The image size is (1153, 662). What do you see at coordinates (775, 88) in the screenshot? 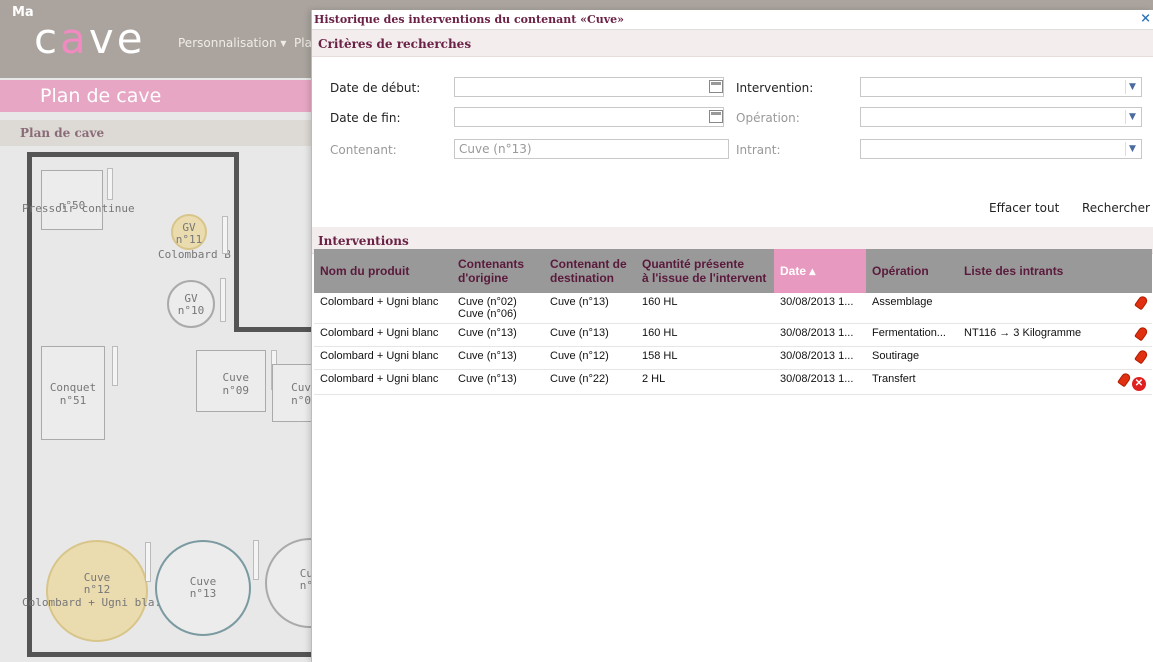
I see `intervention-label: Intervention:` at bounding box center [775, 88].